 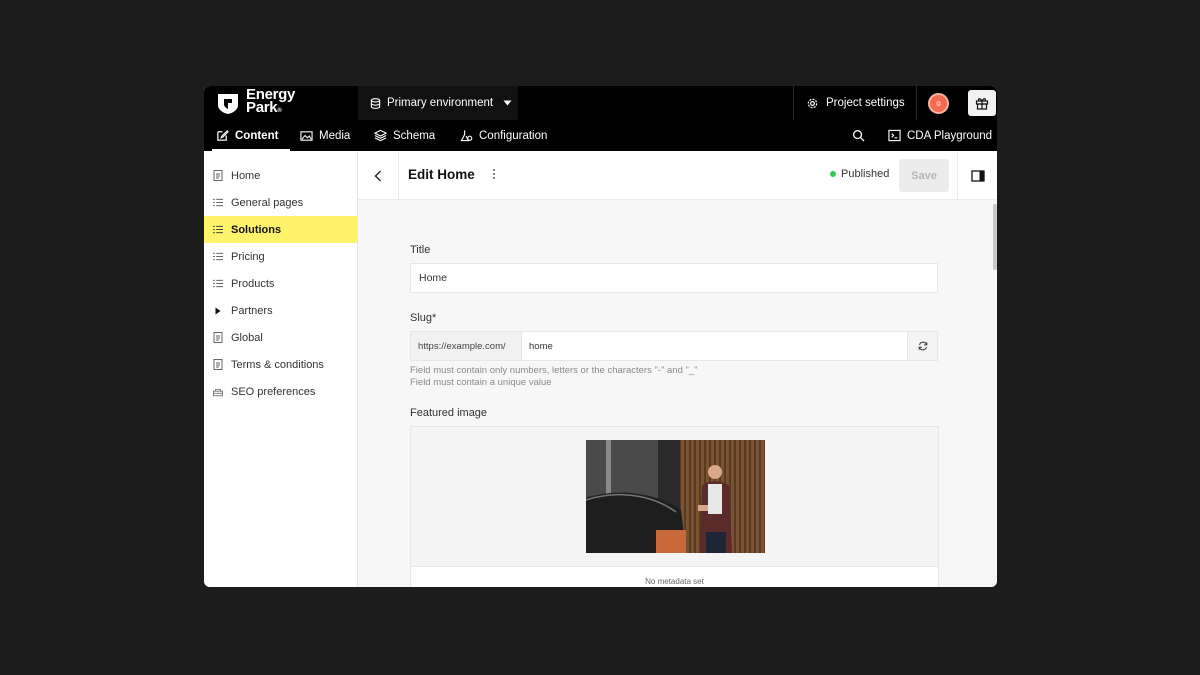 I want to click on sidebar-item-label: Home, so click(x=246, y=175).